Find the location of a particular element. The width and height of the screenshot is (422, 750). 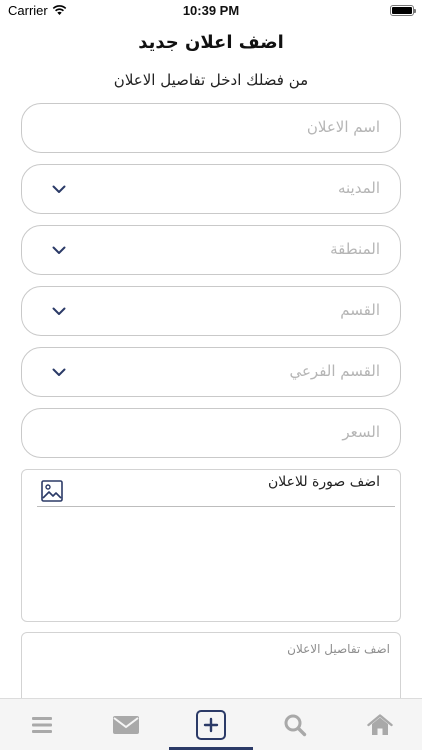

image-icon is located at coordinates (52, 491).